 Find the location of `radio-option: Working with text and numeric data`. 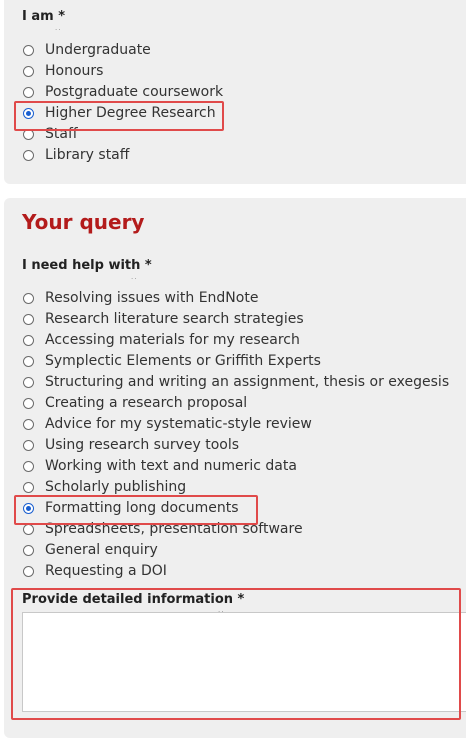

radio-option: Working with text and numeric data is located at coordinates (160, 466).